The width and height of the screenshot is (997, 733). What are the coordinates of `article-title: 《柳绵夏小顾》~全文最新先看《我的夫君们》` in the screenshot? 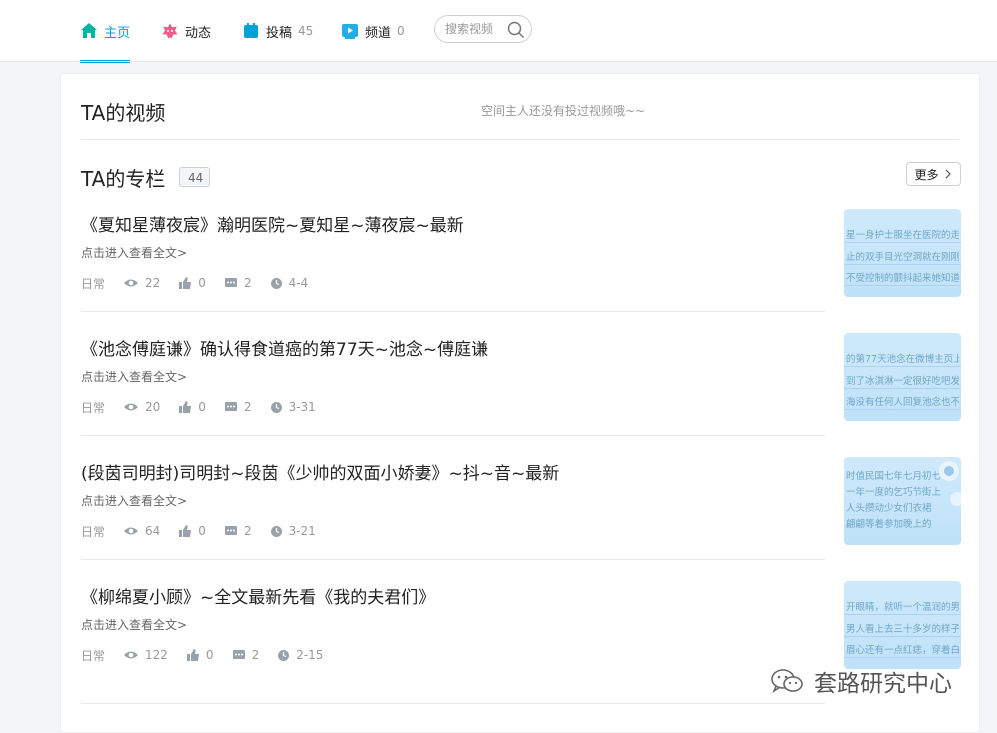 It's located at (258, 595).